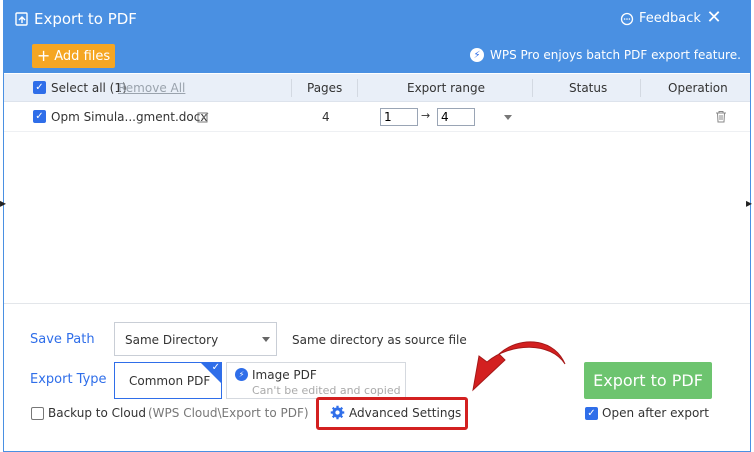 The width and height of the screenshot is (754, 452). I want to click on chevron-down-icon, so click(266, 339).